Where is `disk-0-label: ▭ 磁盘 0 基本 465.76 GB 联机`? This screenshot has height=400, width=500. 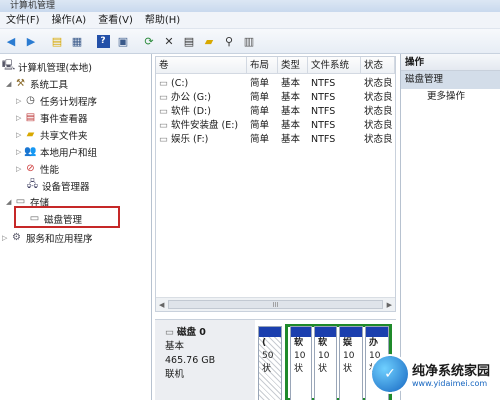 disk-0-label: ▭ 磁盘 0 基本 465.76 GB 联机 is located at coordinates (205, 360).